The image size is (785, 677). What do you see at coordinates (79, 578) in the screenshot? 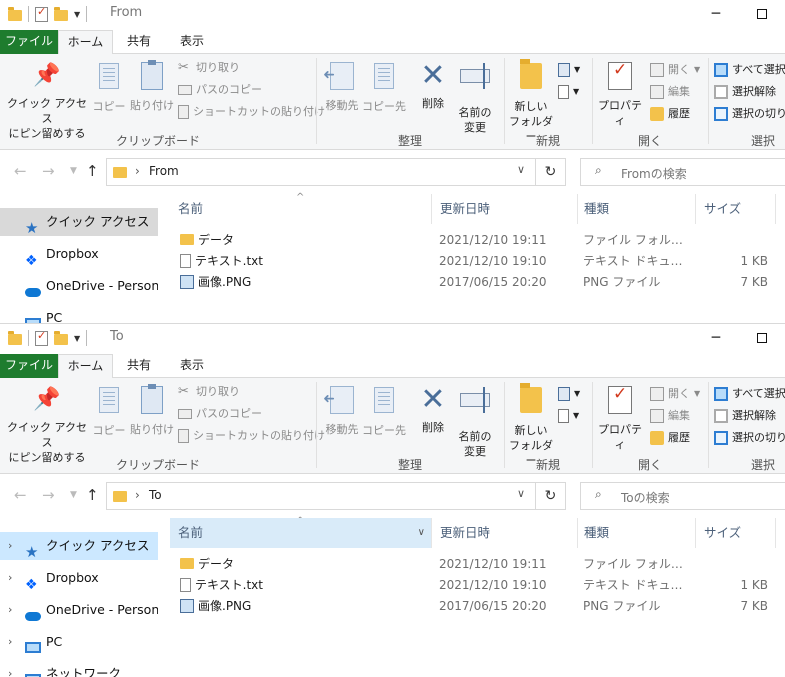
I see `nav-item: › ❖ Dropbox` at bounding box center [79, 578].